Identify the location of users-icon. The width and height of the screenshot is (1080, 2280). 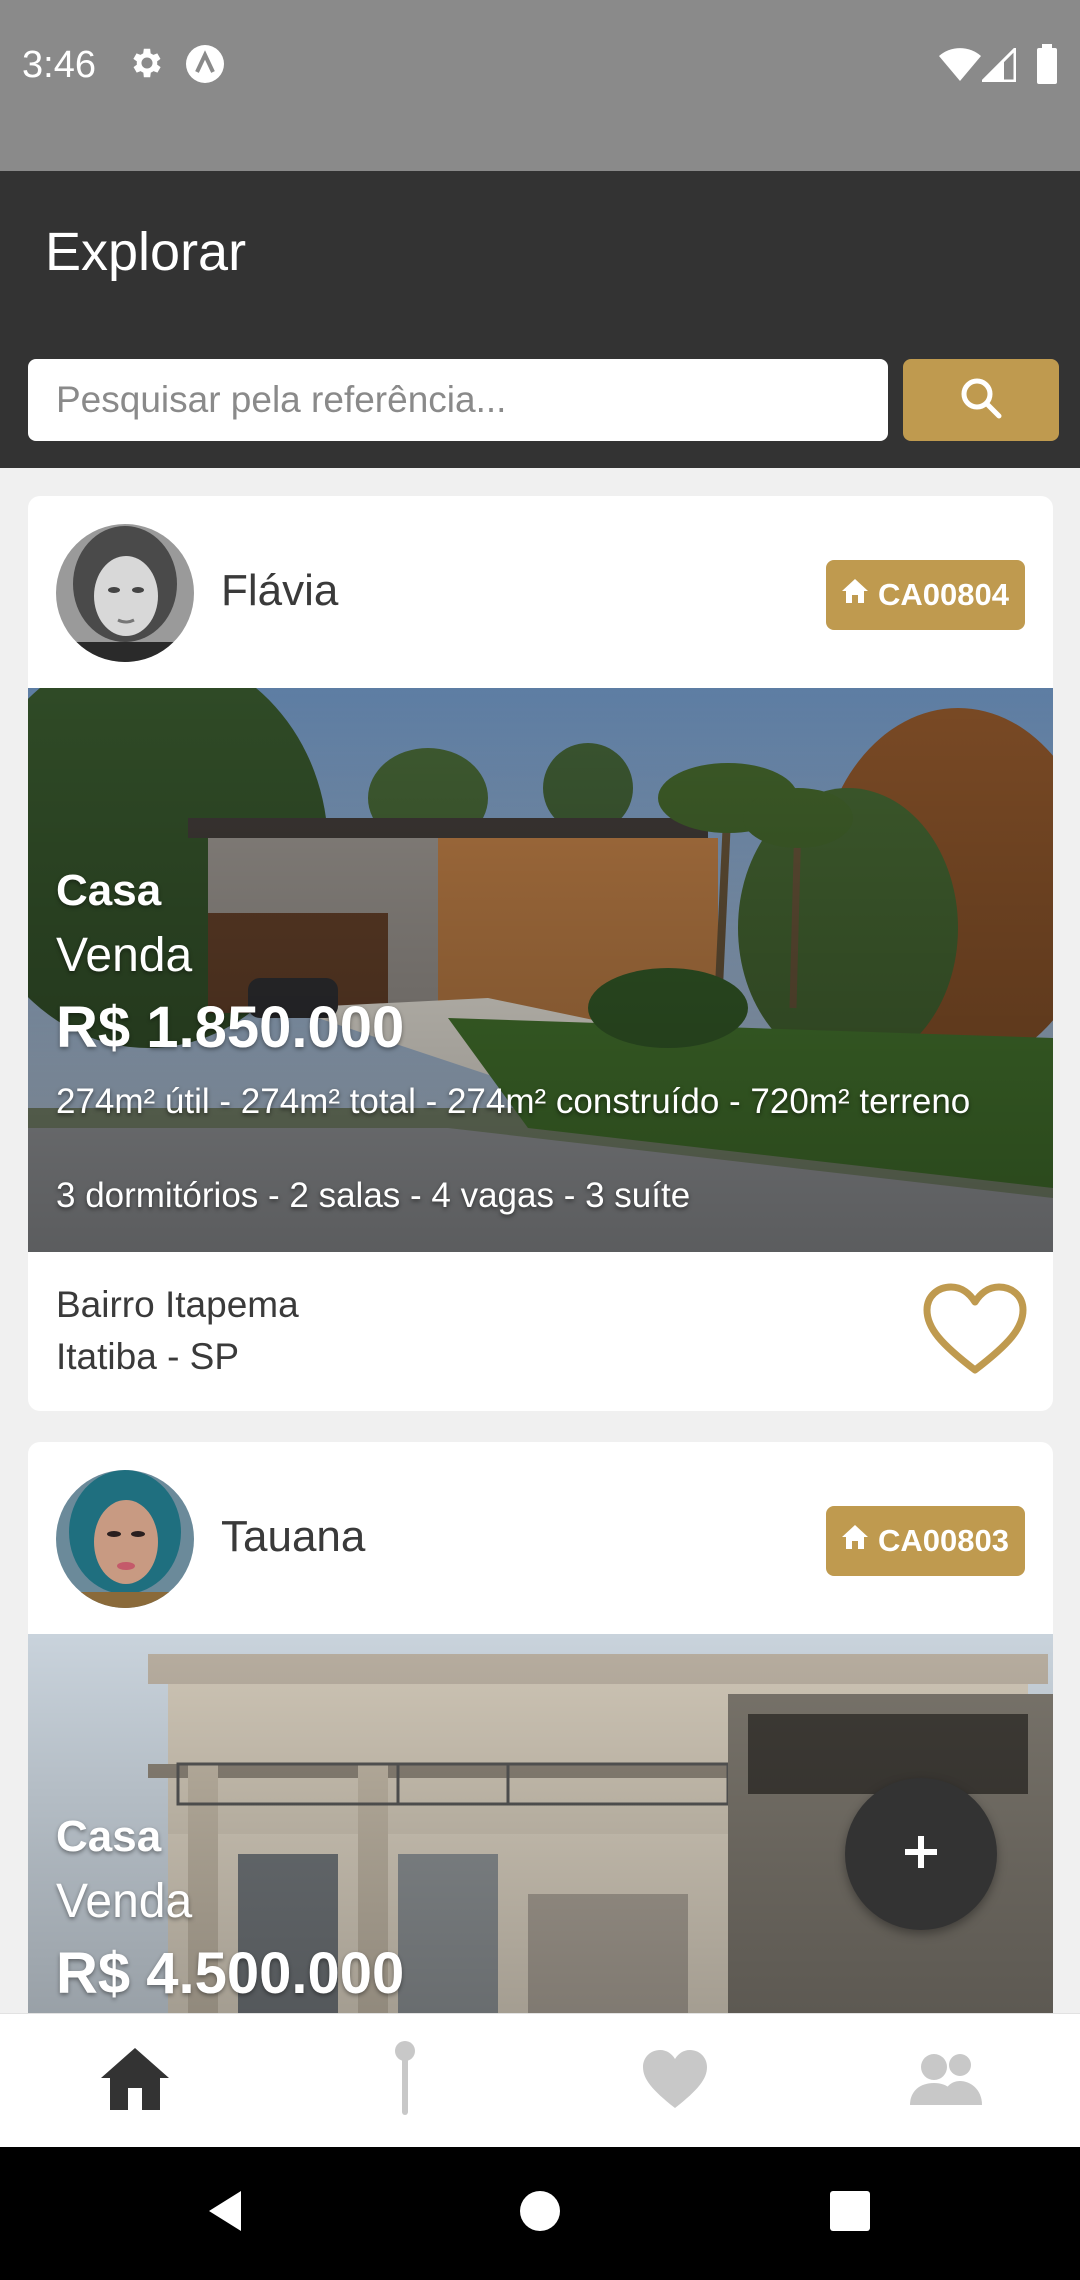
(946, 2081).